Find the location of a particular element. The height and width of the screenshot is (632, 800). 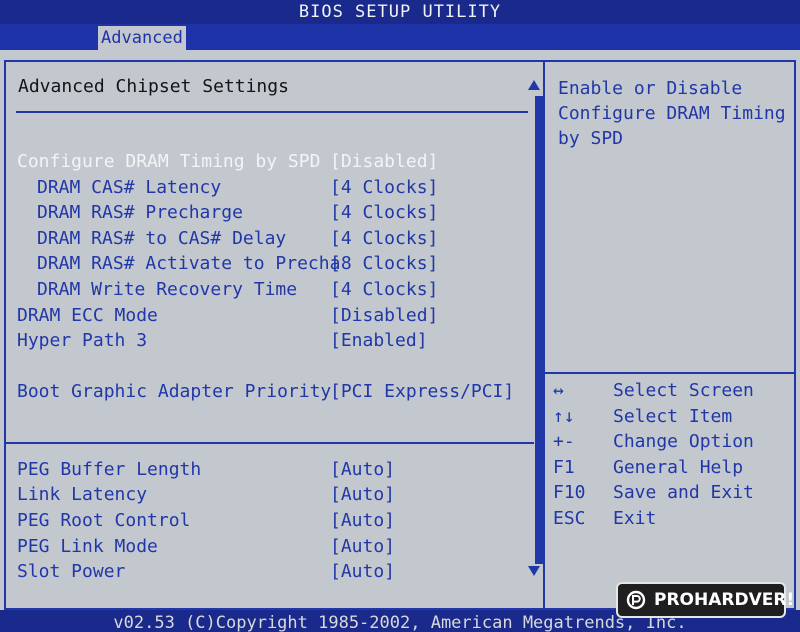

help-line: Configure DRAM Timing is located at coordinates (672, 113).